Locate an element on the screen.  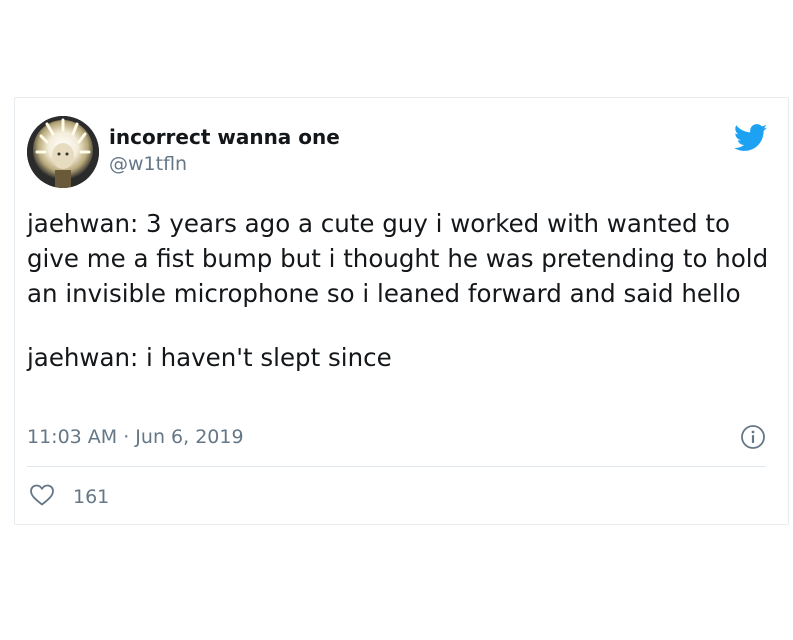
info-icon is located at coordinates (753, 437).